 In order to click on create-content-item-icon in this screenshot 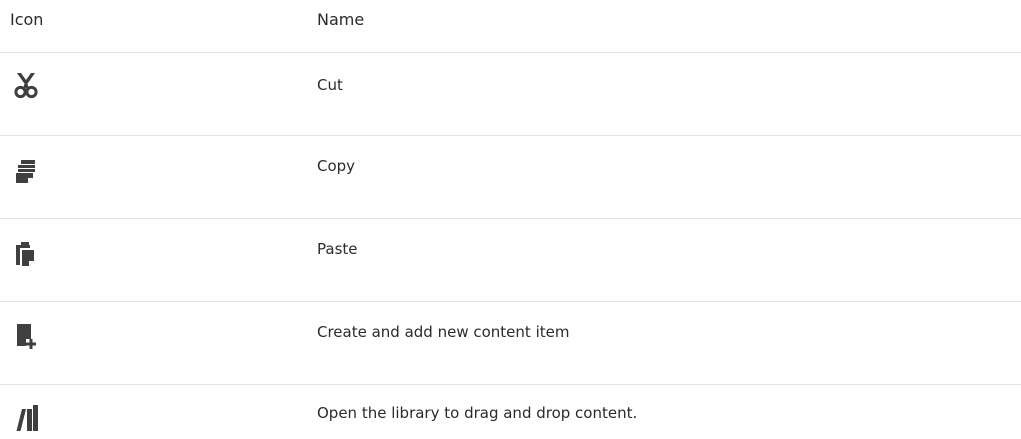, I will do `click(26, 336)`.